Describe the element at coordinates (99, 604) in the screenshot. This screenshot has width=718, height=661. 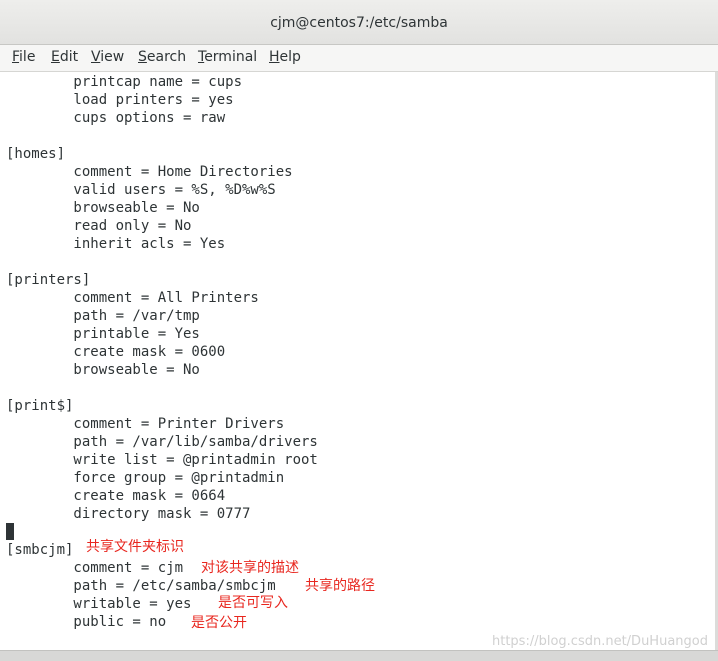
I see `terminal-line: writable = yes` at that location.